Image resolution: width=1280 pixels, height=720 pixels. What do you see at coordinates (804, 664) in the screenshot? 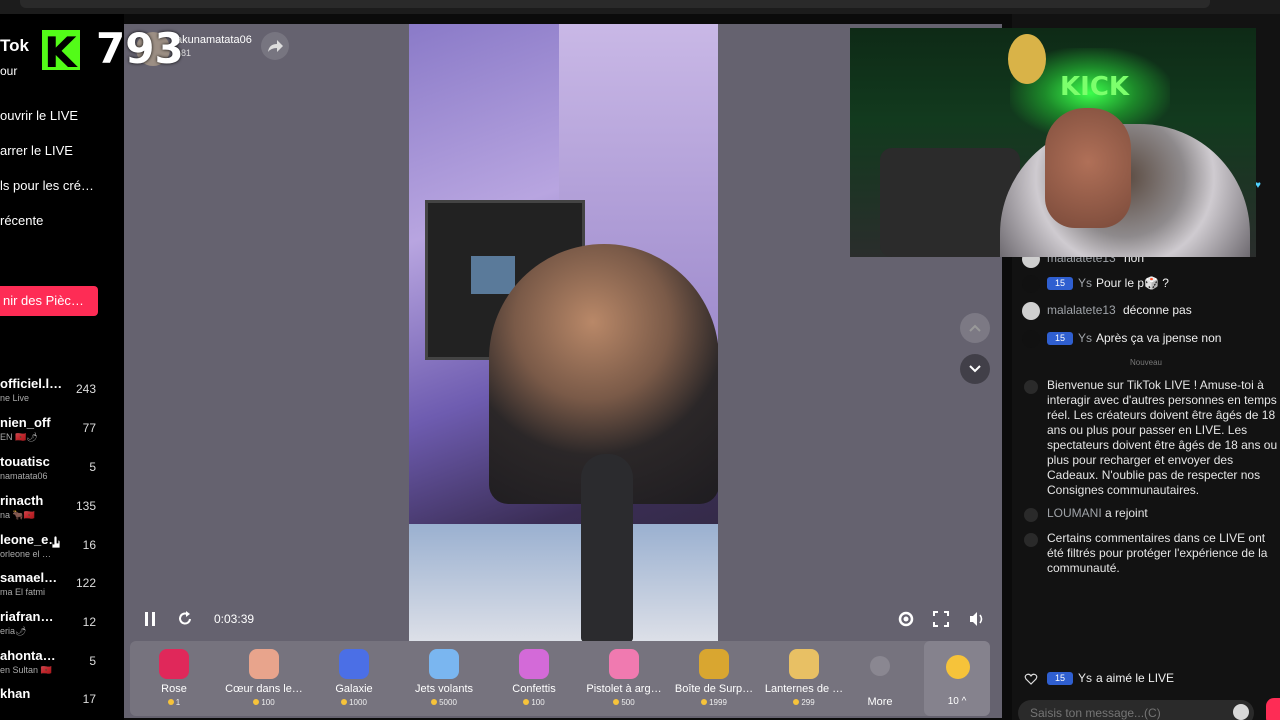
I see `lanterns-gift-icon` at bounding box center [804, 664].